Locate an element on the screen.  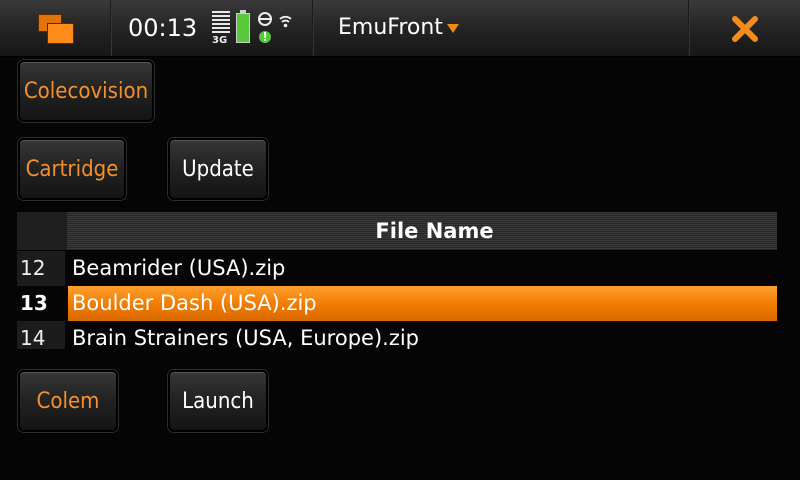
table-row: 14 Brain Strainers (USA, Europe).zip is located at coordinates (397, 335).